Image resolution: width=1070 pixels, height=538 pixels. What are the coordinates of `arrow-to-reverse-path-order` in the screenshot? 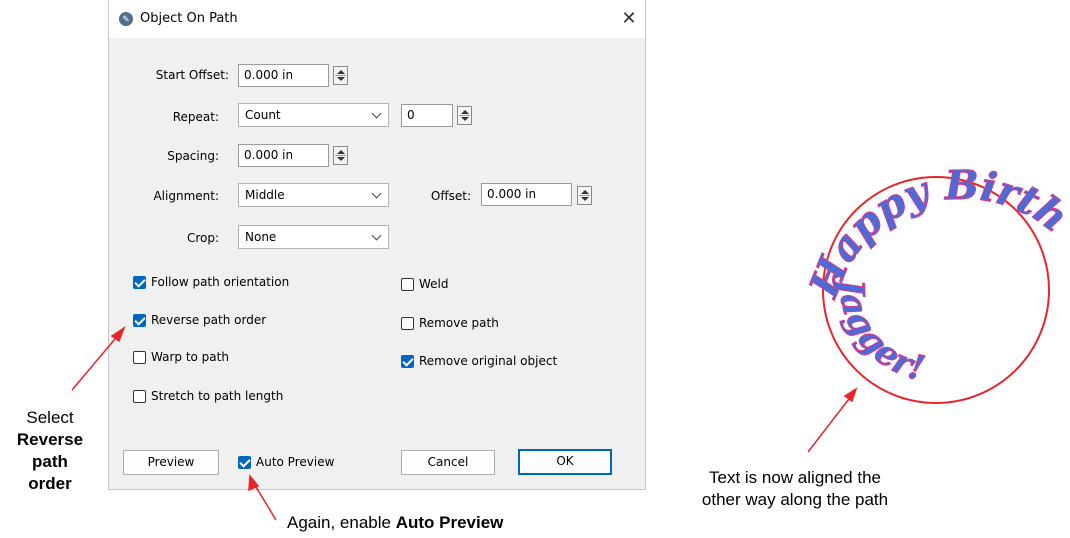 It's located at (96, 361).